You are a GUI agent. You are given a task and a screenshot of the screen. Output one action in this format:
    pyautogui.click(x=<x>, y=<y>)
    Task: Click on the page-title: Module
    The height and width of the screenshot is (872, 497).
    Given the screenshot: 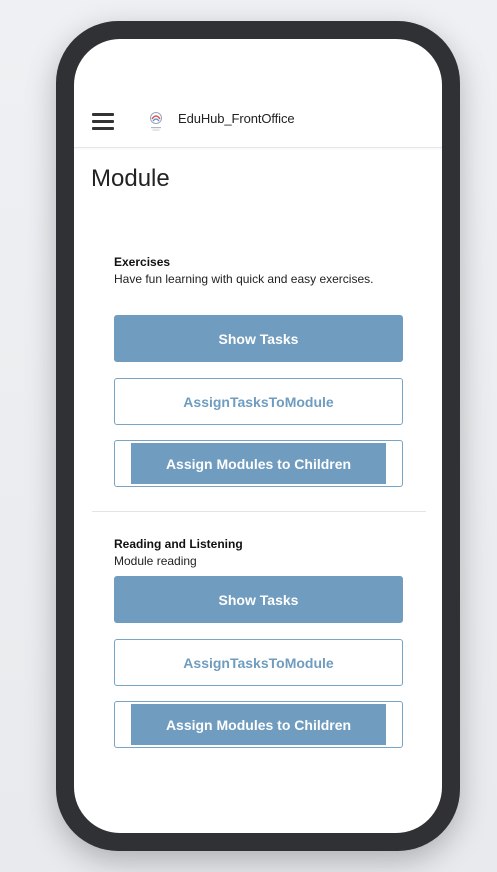 What is the action you would take?
    pyautogui.click(x=130, y=178)
    